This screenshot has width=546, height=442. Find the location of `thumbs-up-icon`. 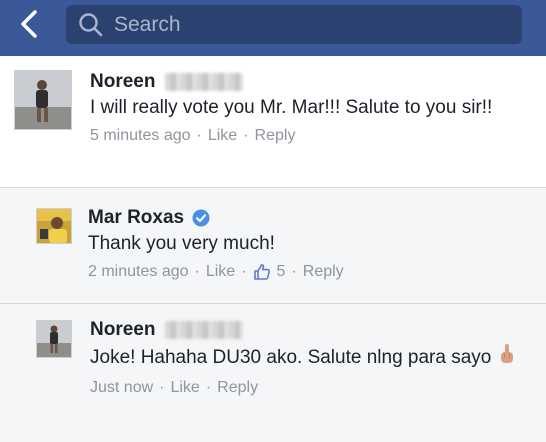

thumbs-up-icon is located at coordinates (262, 272).